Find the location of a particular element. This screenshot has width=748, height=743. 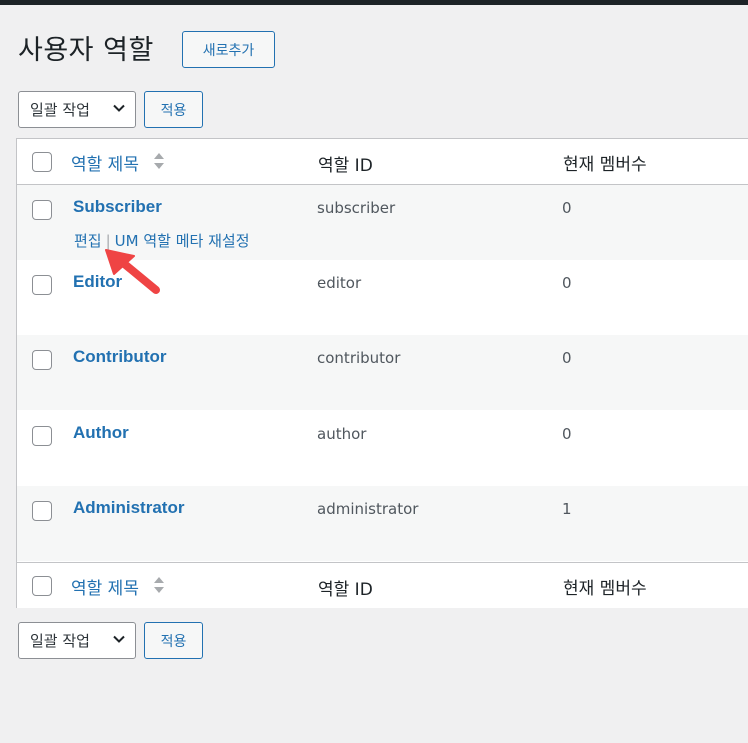

table-row: Author author 0 is located at coordinates (382, 447).